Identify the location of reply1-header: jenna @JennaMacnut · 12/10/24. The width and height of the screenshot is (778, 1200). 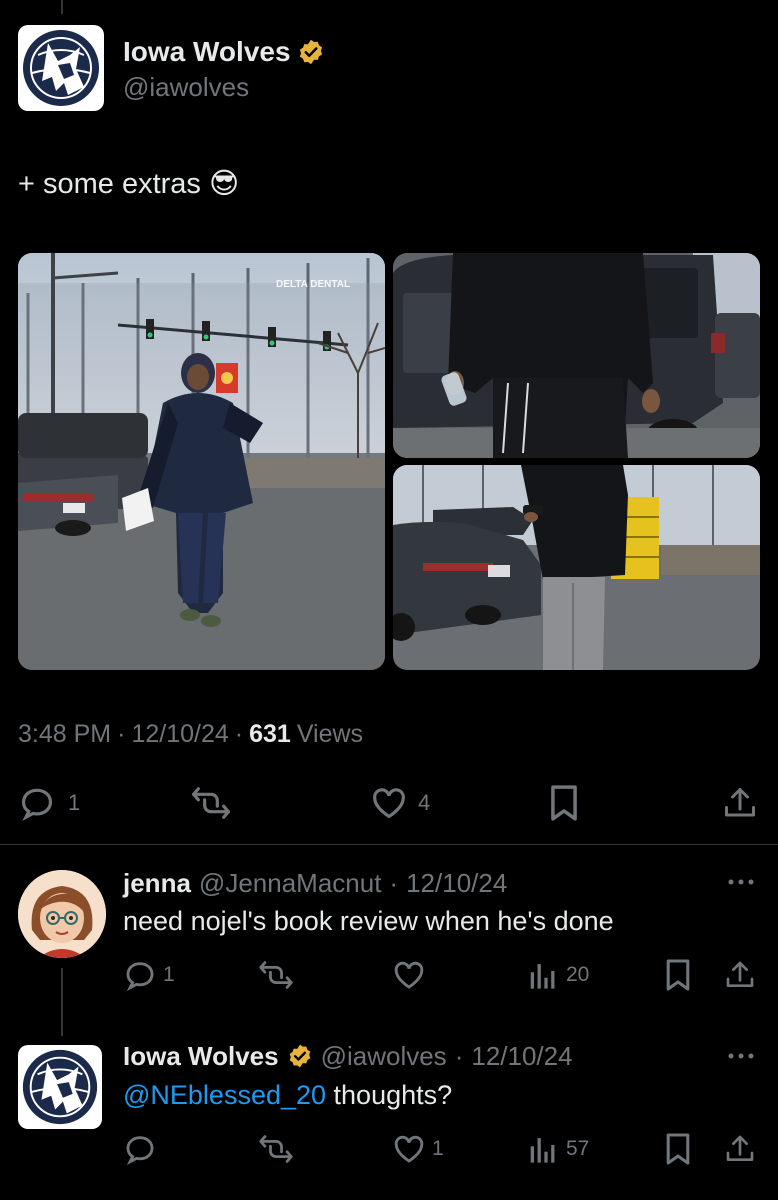
(315, 883).